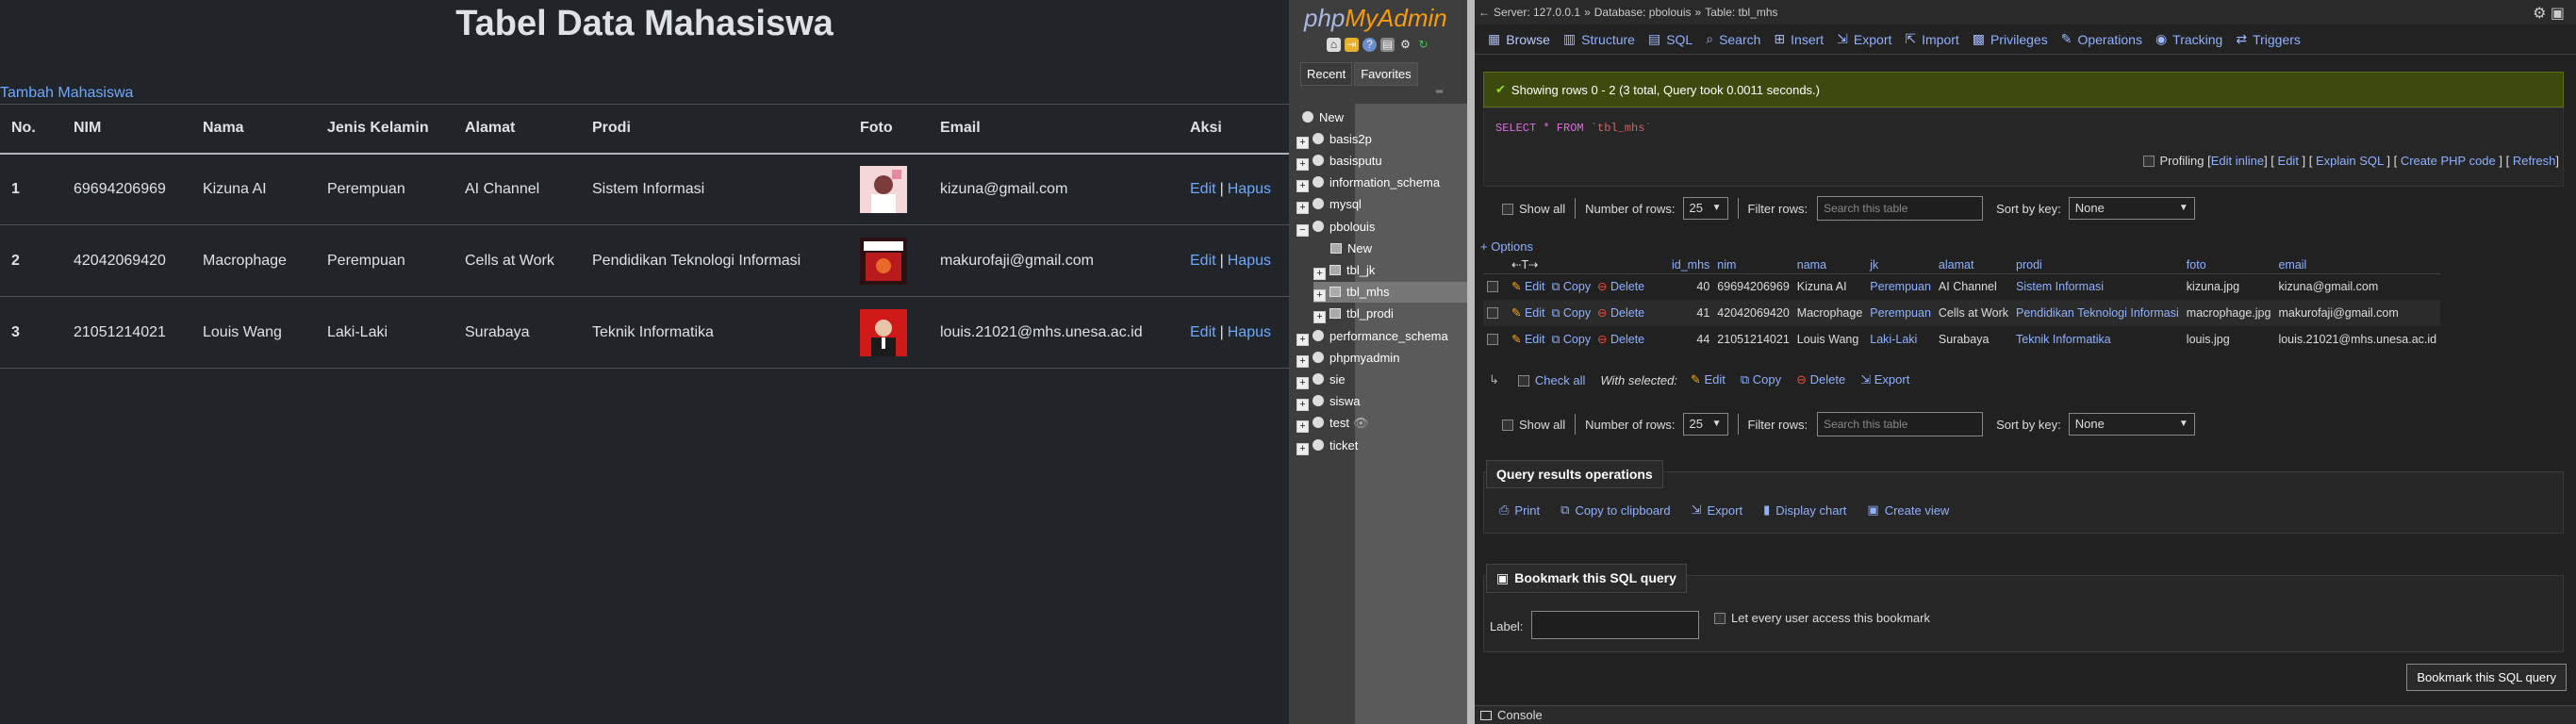 This screenshot has width=2576, height=724. I want to click on profiling-checkbox, so click(2148, 161).